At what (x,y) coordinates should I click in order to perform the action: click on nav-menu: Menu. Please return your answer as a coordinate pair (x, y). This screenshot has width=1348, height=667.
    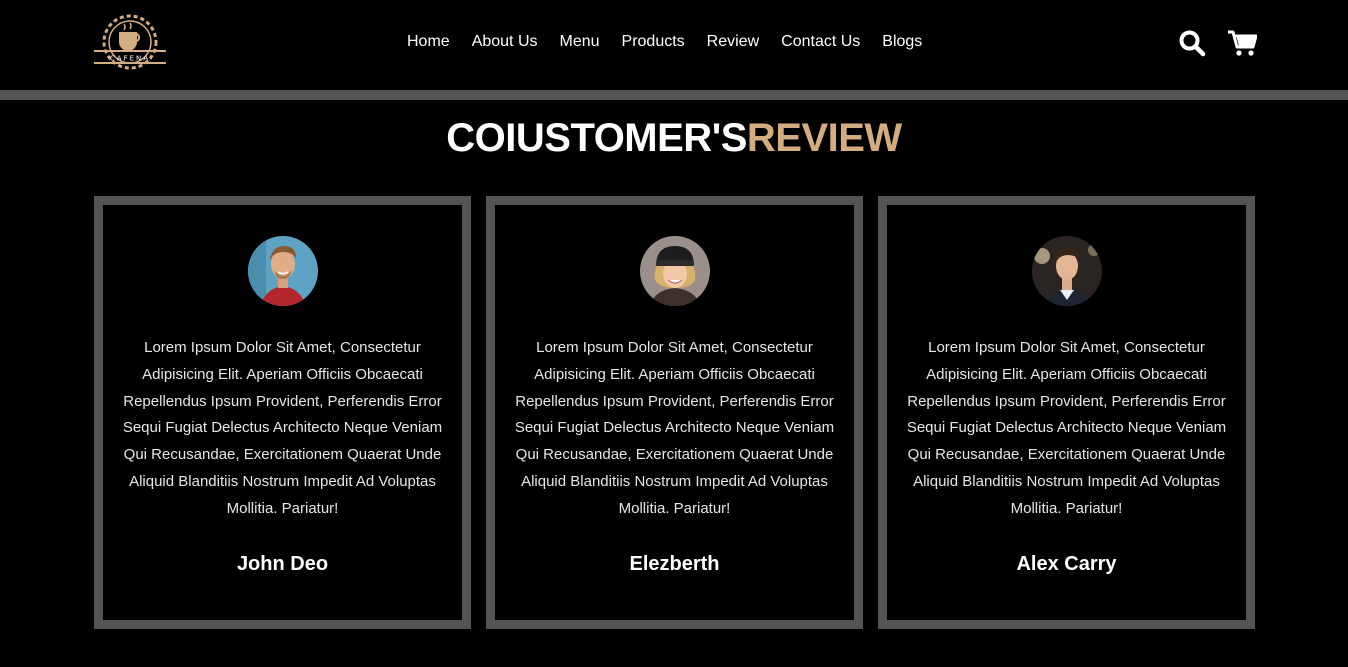
    Looking at the image, I should click on (580, 42).